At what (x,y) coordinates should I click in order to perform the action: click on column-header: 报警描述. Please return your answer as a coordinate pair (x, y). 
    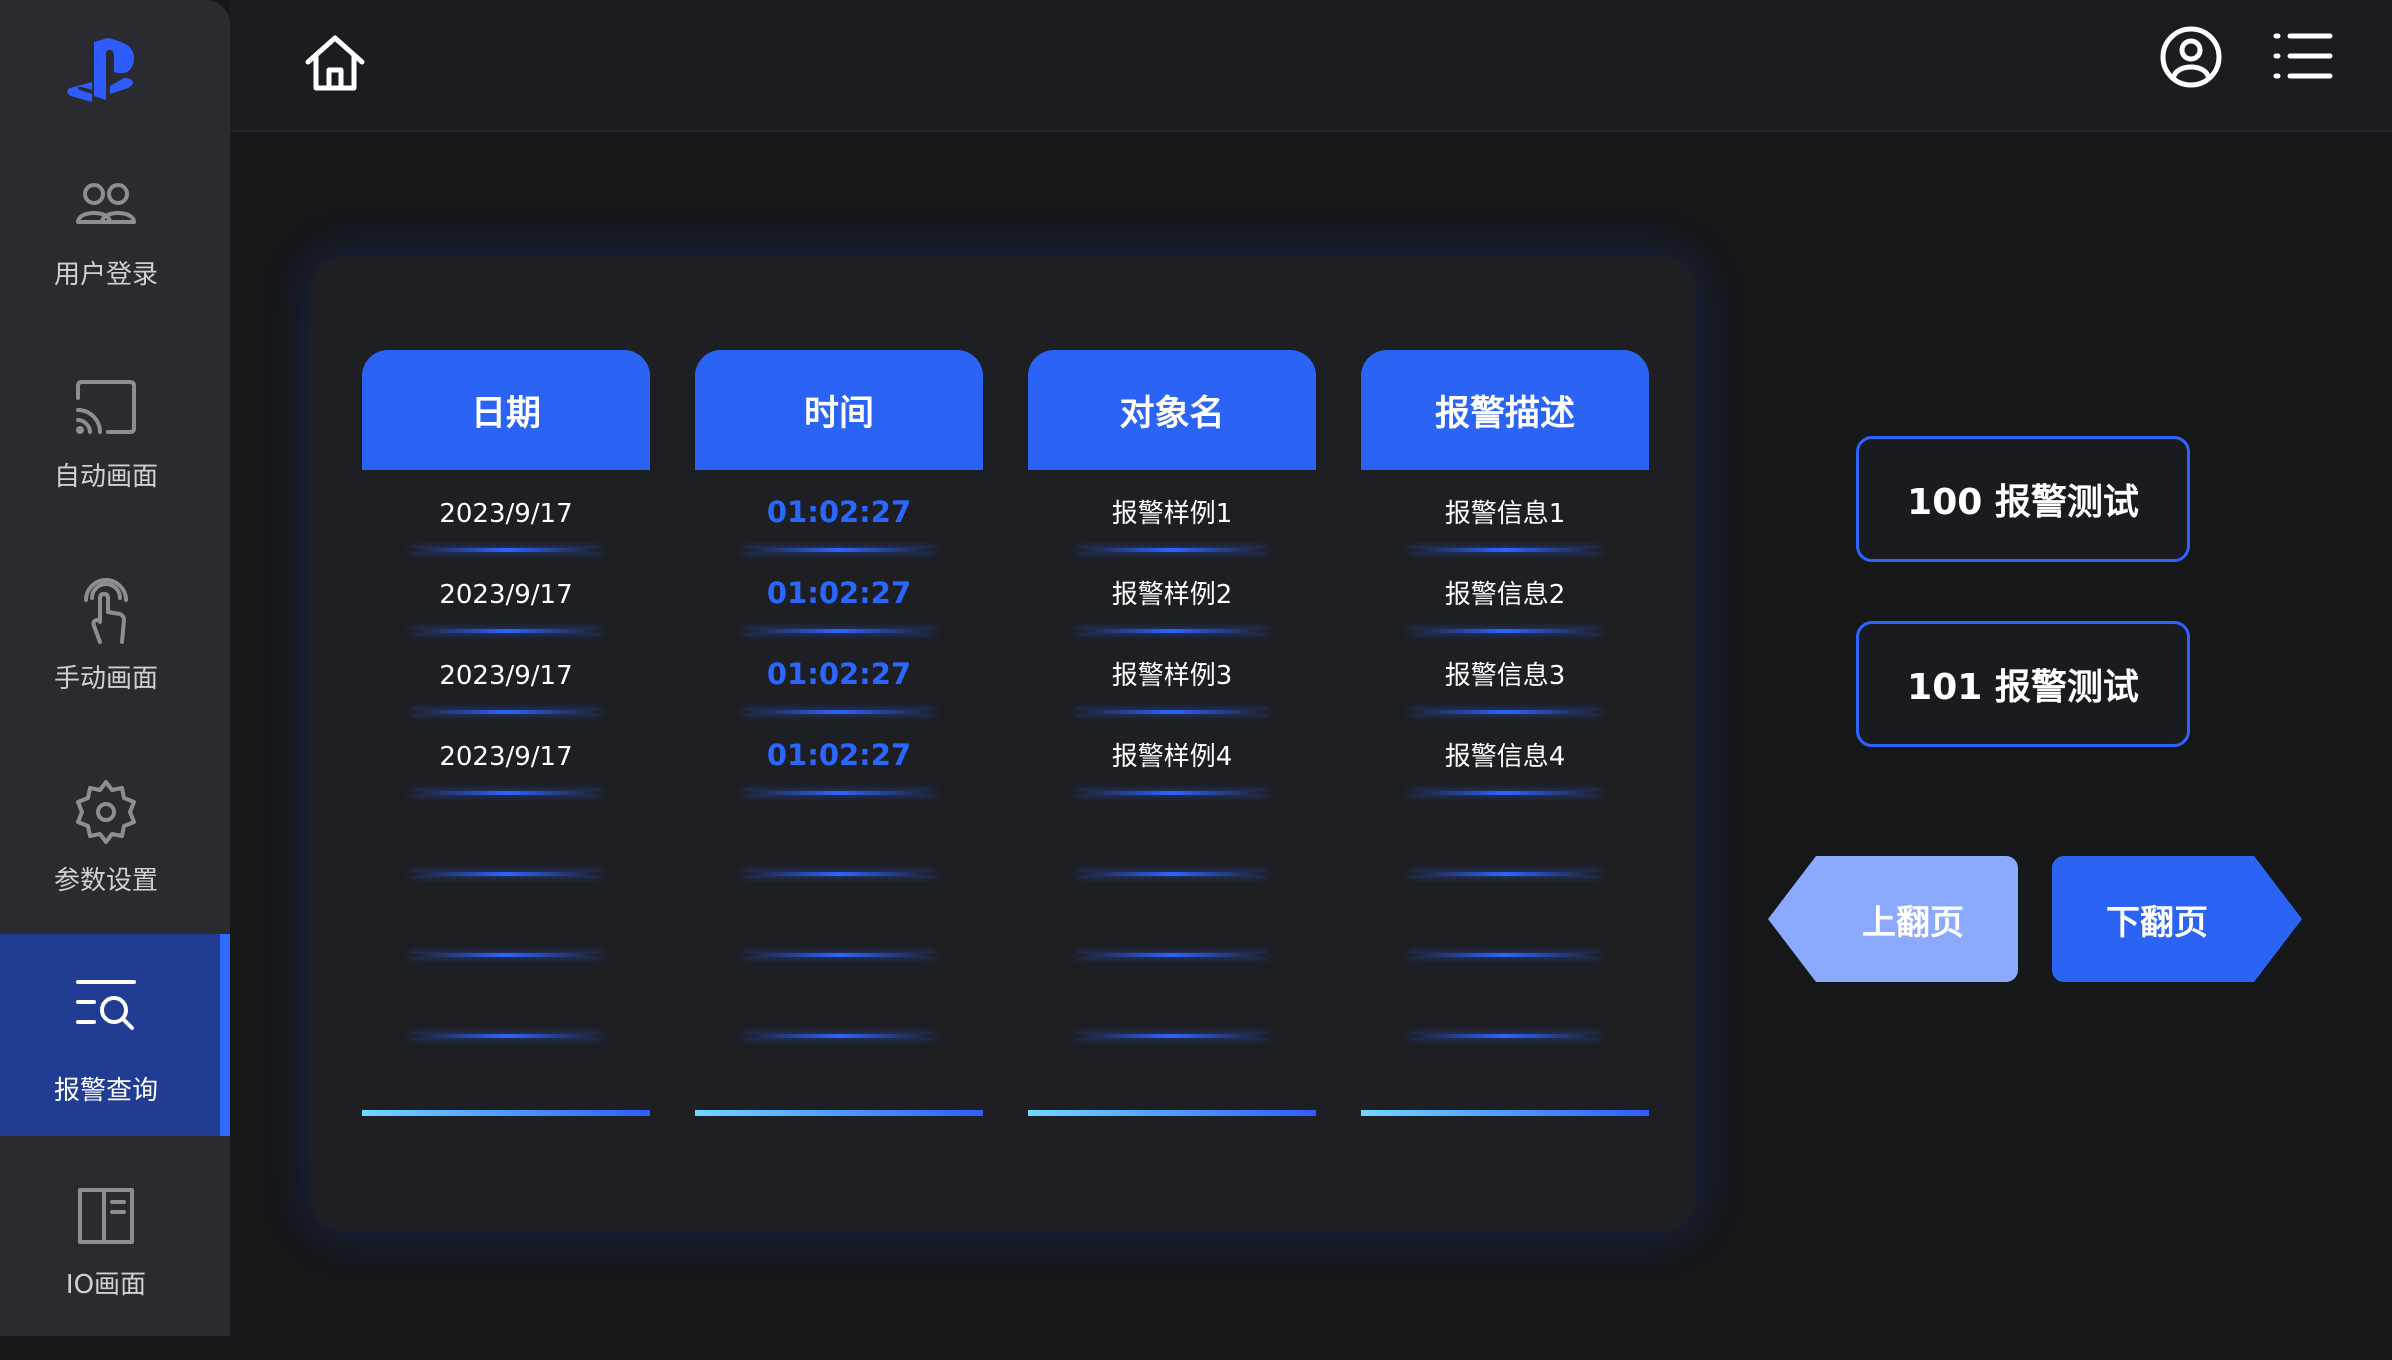
    Looking at the image, I should click on (1505, 410).